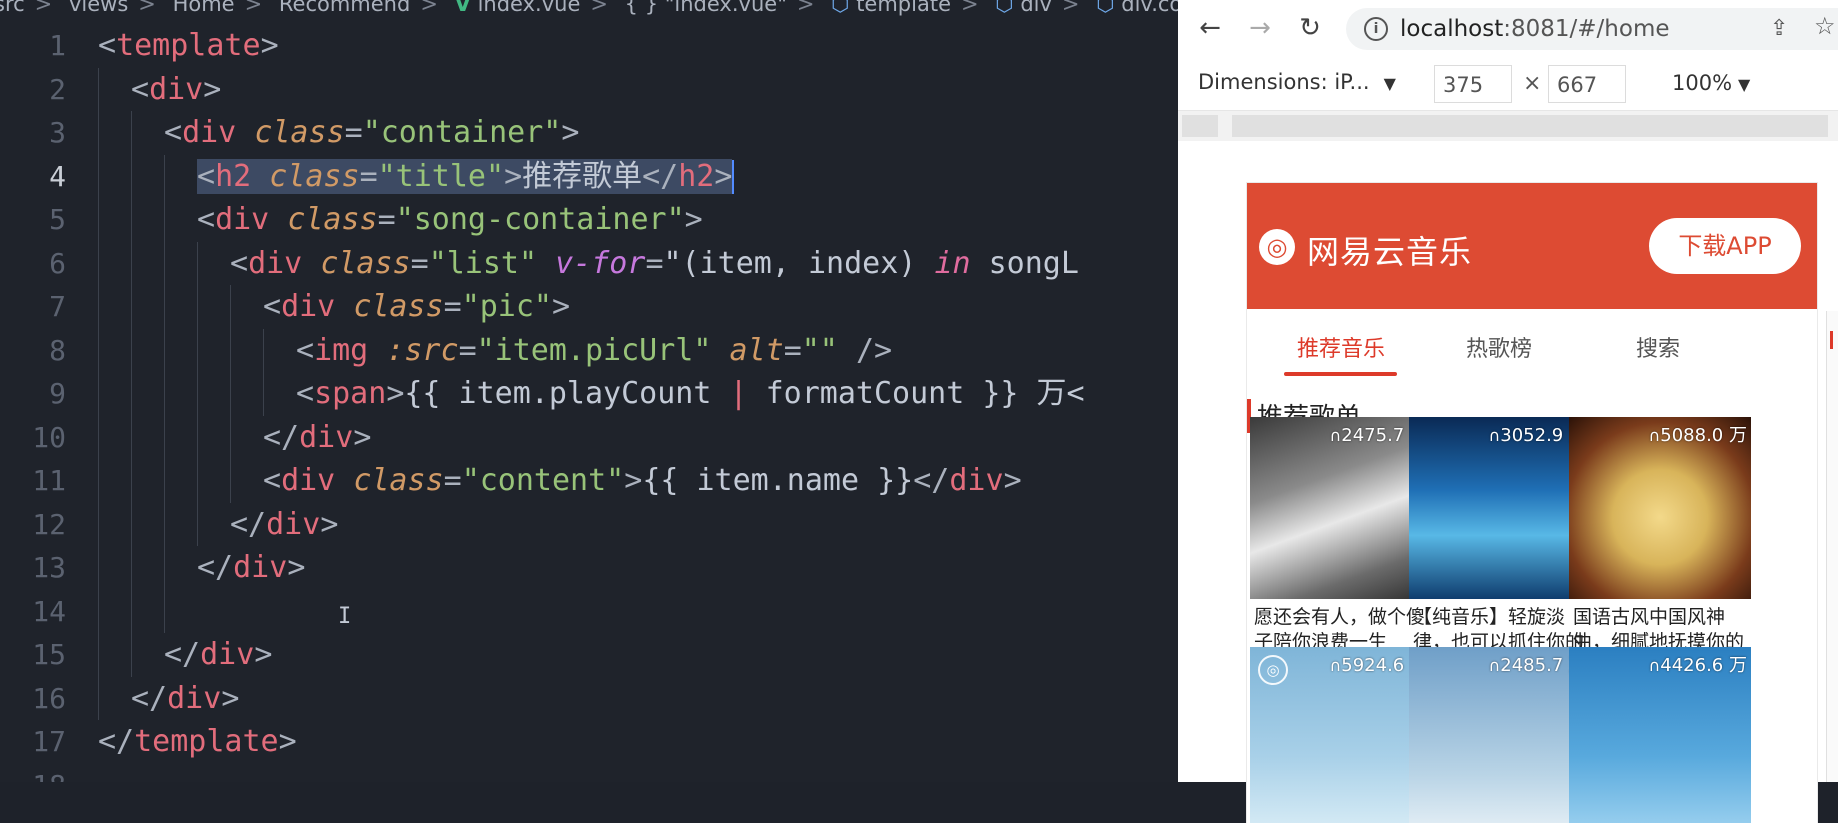  I want to click on line-text: <h2 class="title">推荐歌单</h2>, so click(466, 177).